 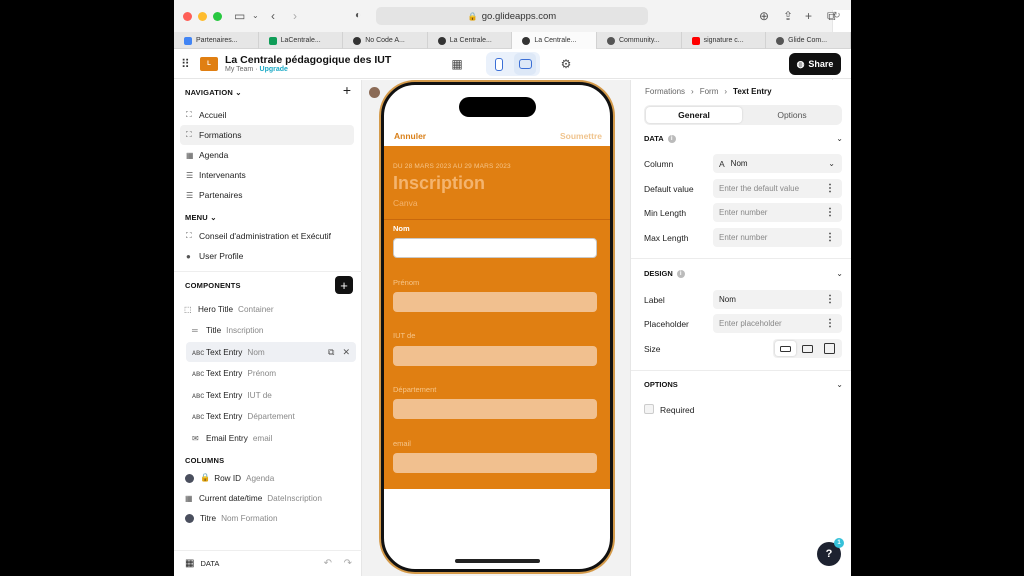 What do you see at coordinates (495, 409) in the screenshot?
I see `field-input-departement` at bounding box center [495, 409].